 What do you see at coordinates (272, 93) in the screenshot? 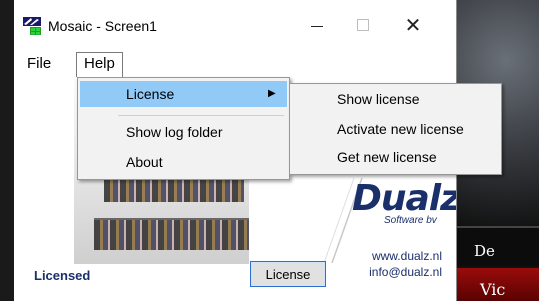
I see `submenu-arrow-icon: ▶` at bounding box center [272, 93].